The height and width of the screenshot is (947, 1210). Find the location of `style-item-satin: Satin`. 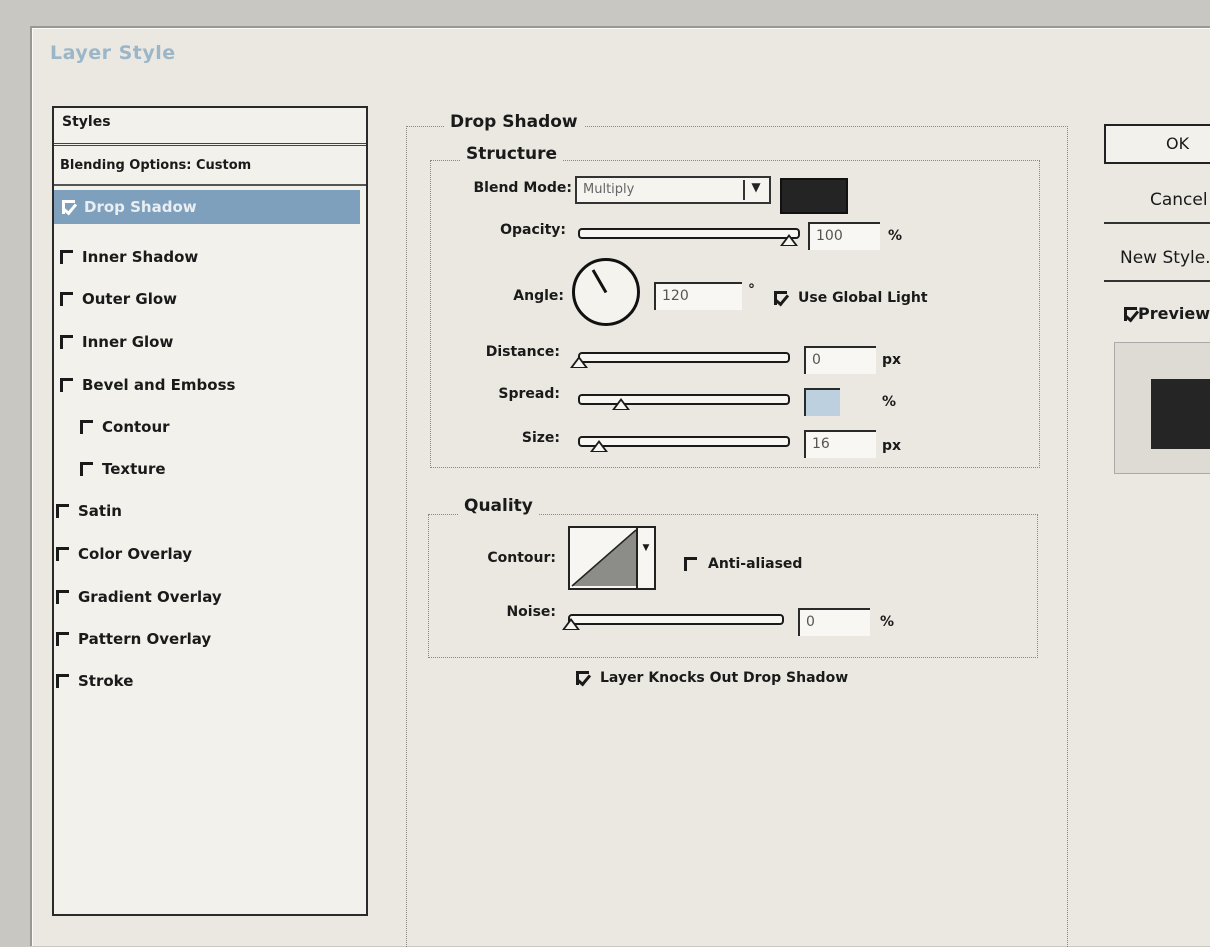

style-item-satin: Satin is located at coordinates (89, 511).